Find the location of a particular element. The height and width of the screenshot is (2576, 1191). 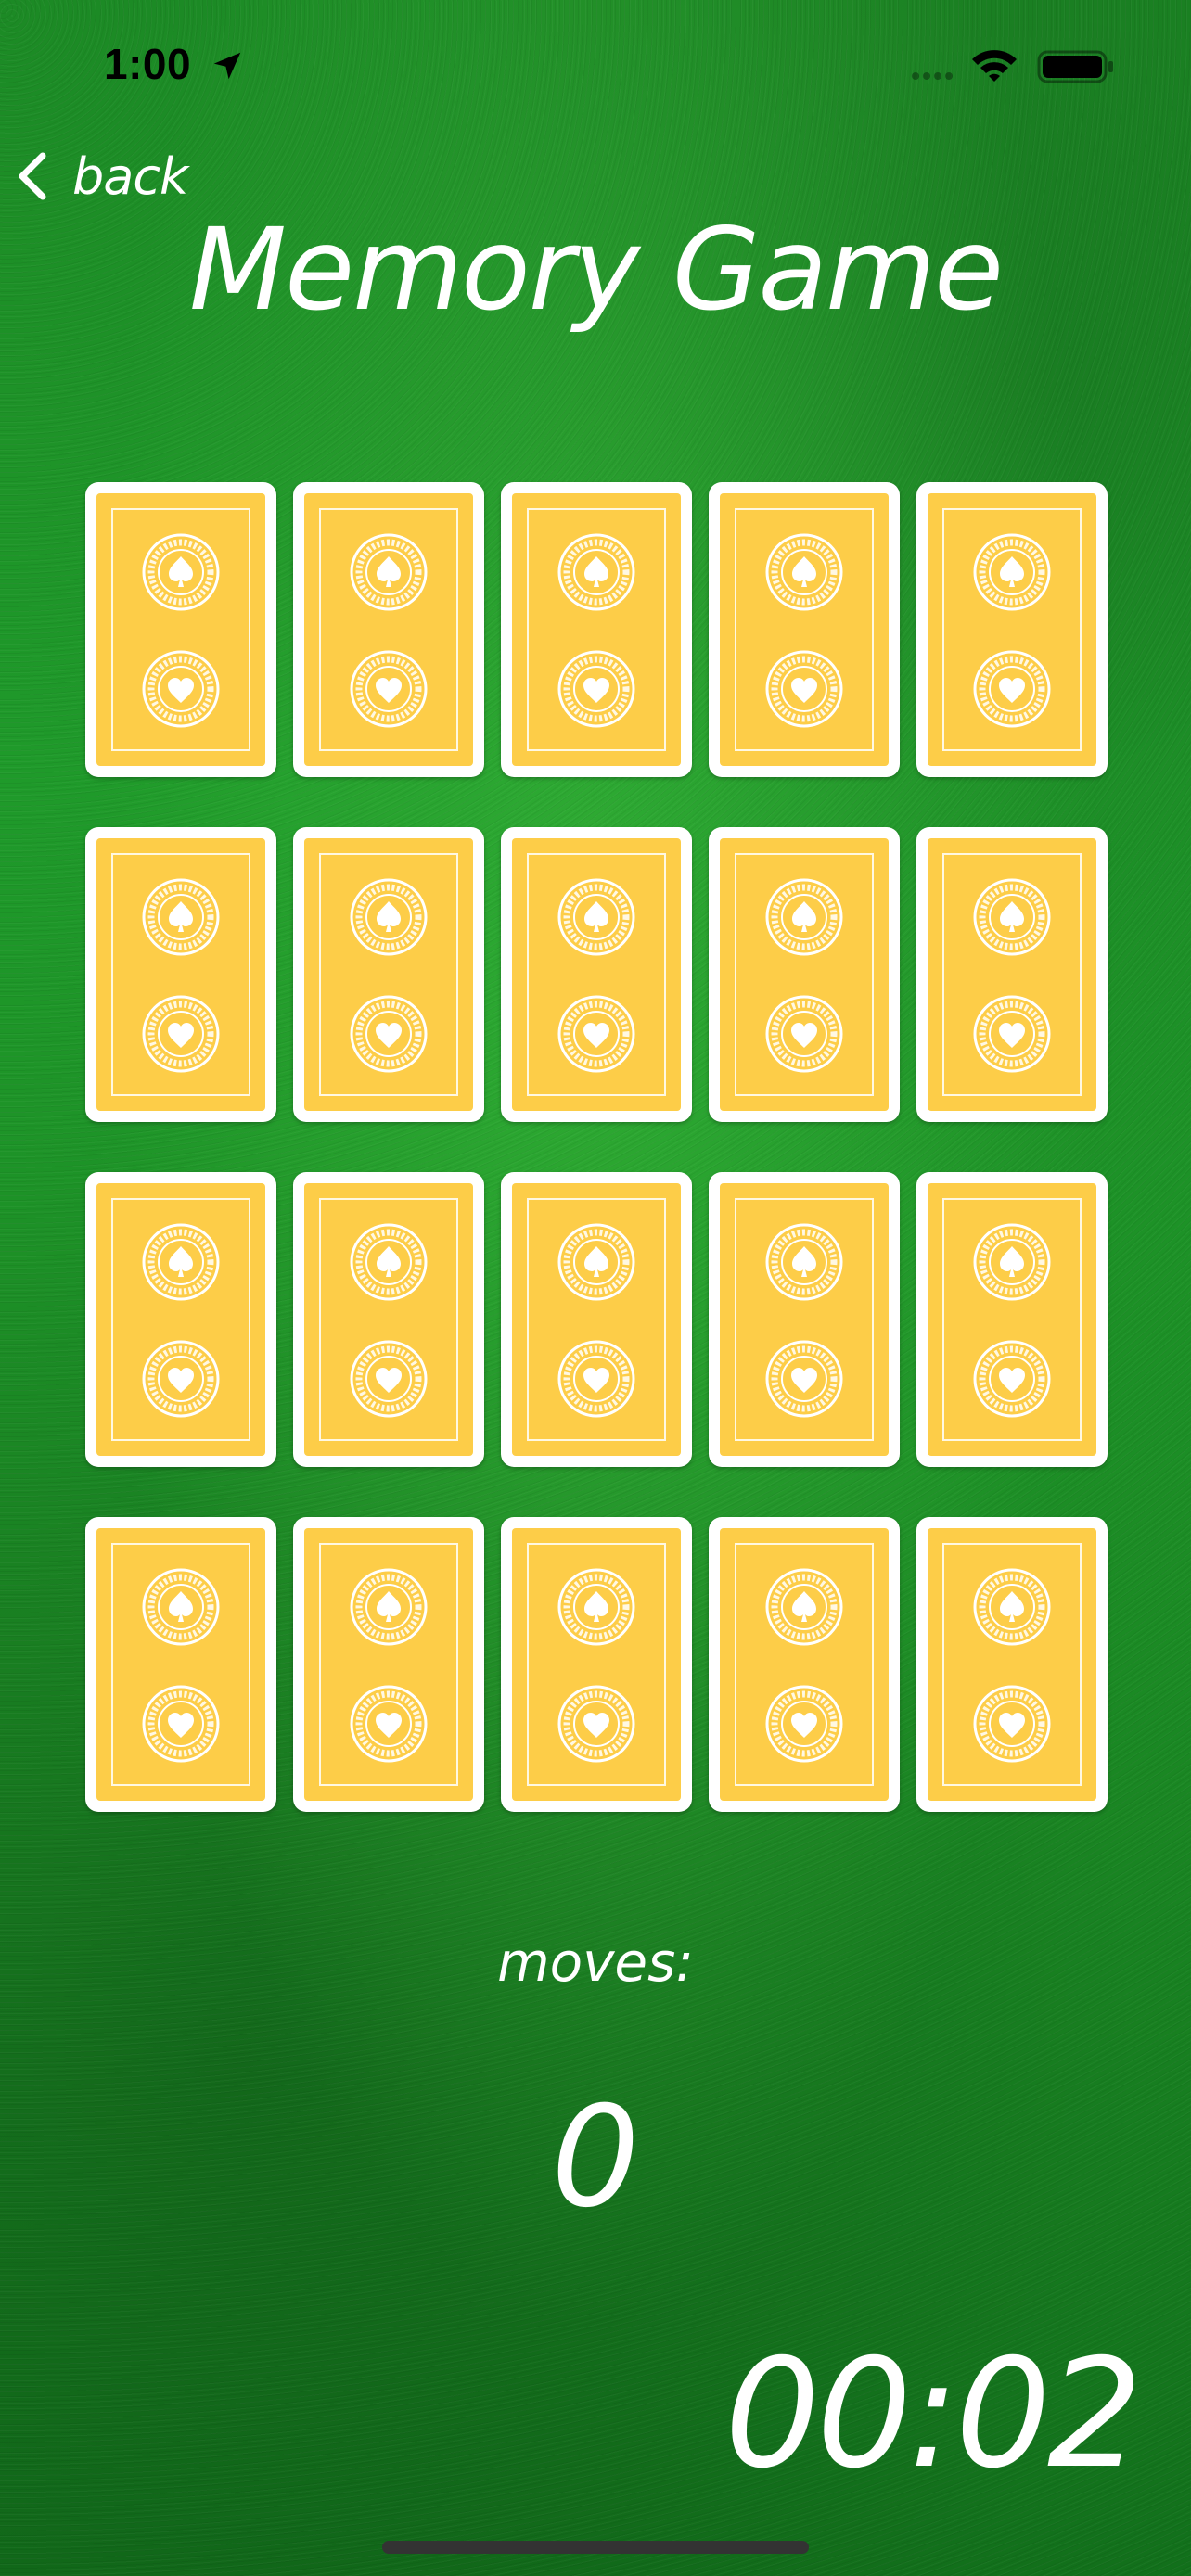

home-indicator is located at coordinates (595, 2547).